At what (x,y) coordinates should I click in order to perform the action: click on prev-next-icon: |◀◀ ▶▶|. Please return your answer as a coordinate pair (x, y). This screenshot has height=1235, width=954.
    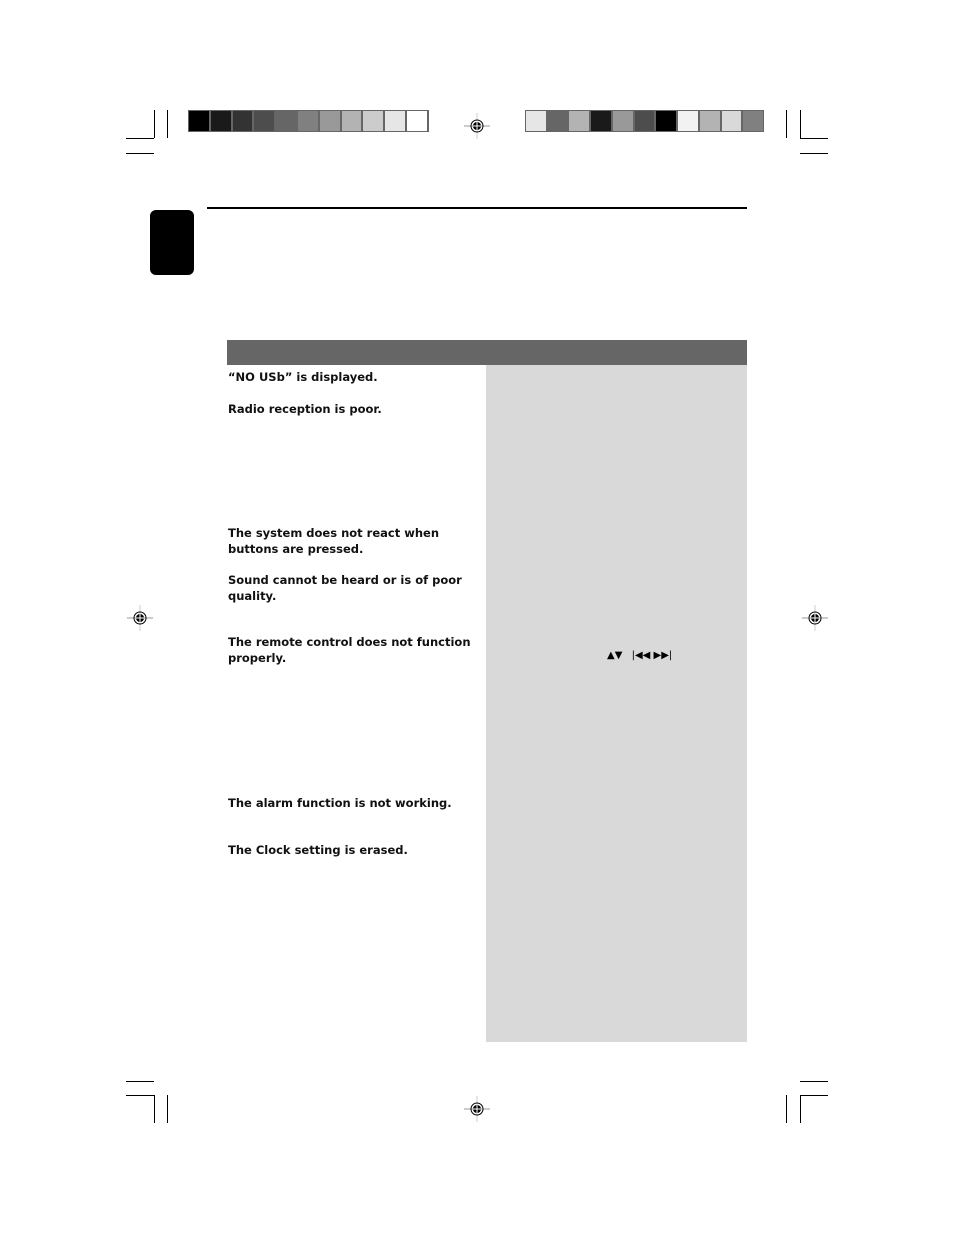
    Looking at the image, I should click on (652, 655).